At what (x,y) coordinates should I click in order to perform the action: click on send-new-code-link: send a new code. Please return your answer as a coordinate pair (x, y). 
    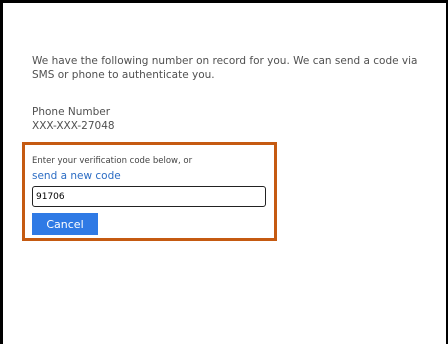
    Looking at the image, I should click on (76, 176).